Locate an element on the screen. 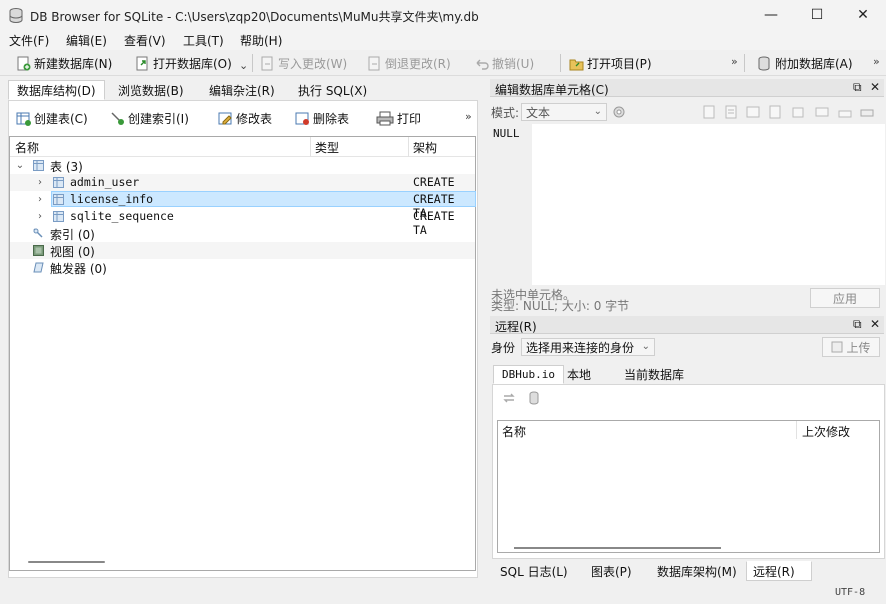 The width and height of the screenshot is (886, 604). clone-database-icon is located at coordinates (535, 398).